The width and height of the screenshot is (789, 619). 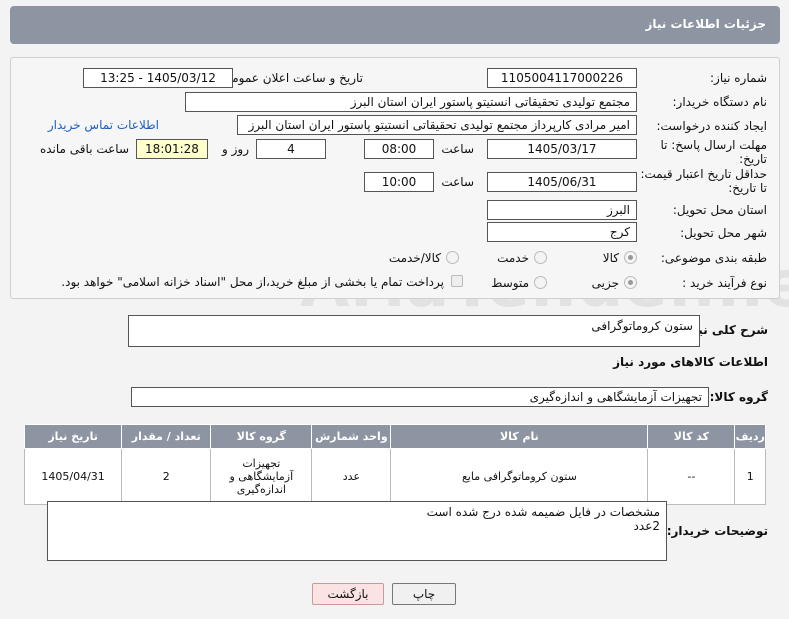 I want to click on goods-info-title: اطلاعات کالاهای مورد نیاز, so click(x=690, y=362).